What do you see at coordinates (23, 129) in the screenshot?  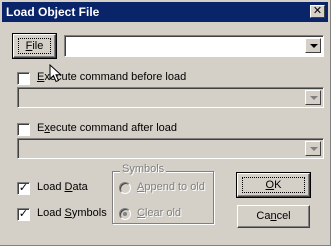 I see `execute-after-load-checkbox` at bounding box center [23, 129].